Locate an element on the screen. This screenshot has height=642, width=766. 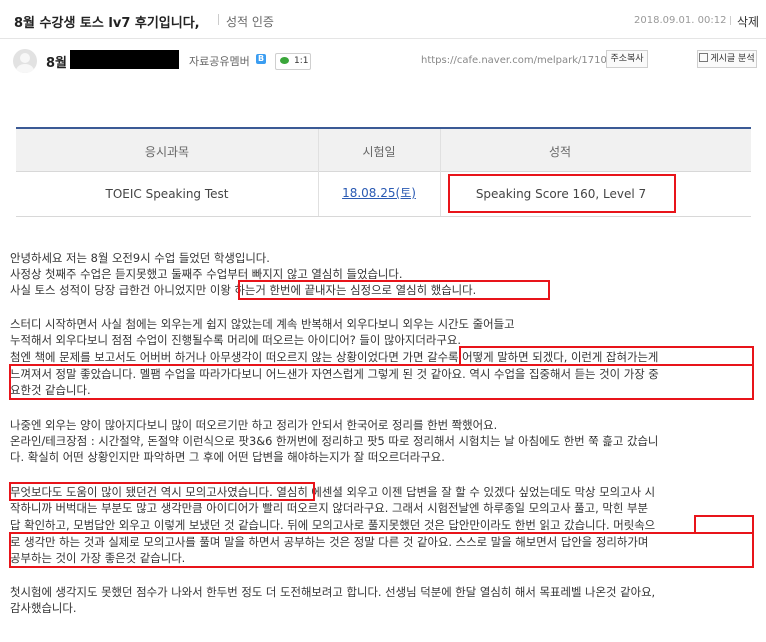
table-header-divider is located at coordinates (383, 171).